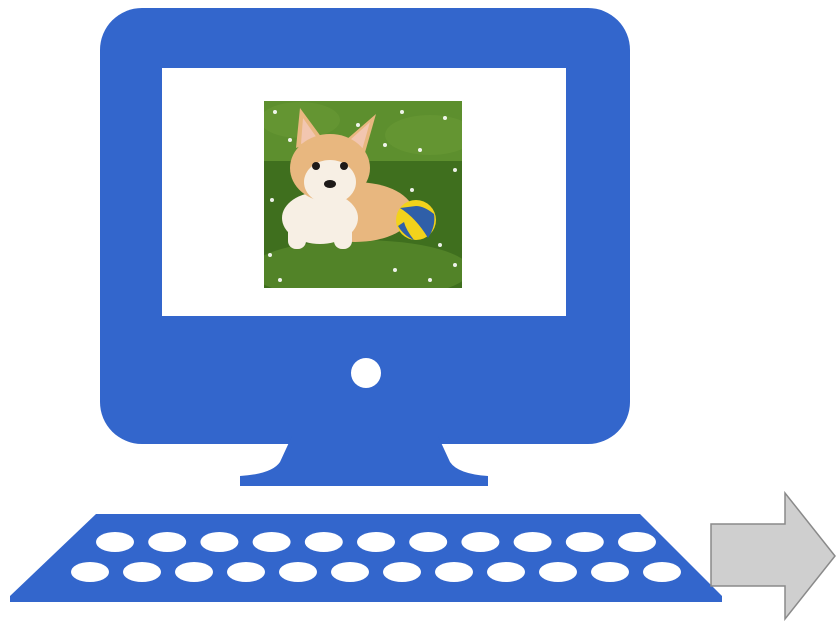 Image resolution: width=837 pixels, height=627 pixels. Describe the element at coordinates (416, 220) in the screenshot. I see `ball-icon` at that location.